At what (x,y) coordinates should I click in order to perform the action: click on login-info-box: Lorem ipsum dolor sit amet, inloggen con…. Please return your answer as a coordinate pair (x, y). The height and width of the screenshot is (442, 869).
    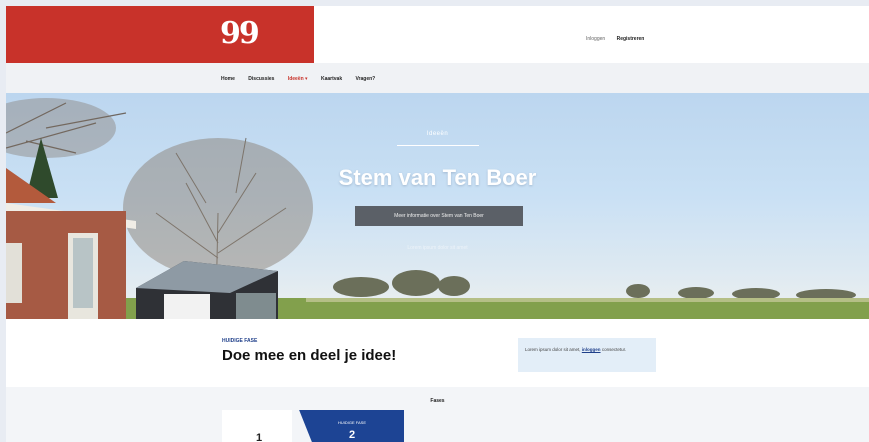
    Looking at the image, I should click on (587, 355).